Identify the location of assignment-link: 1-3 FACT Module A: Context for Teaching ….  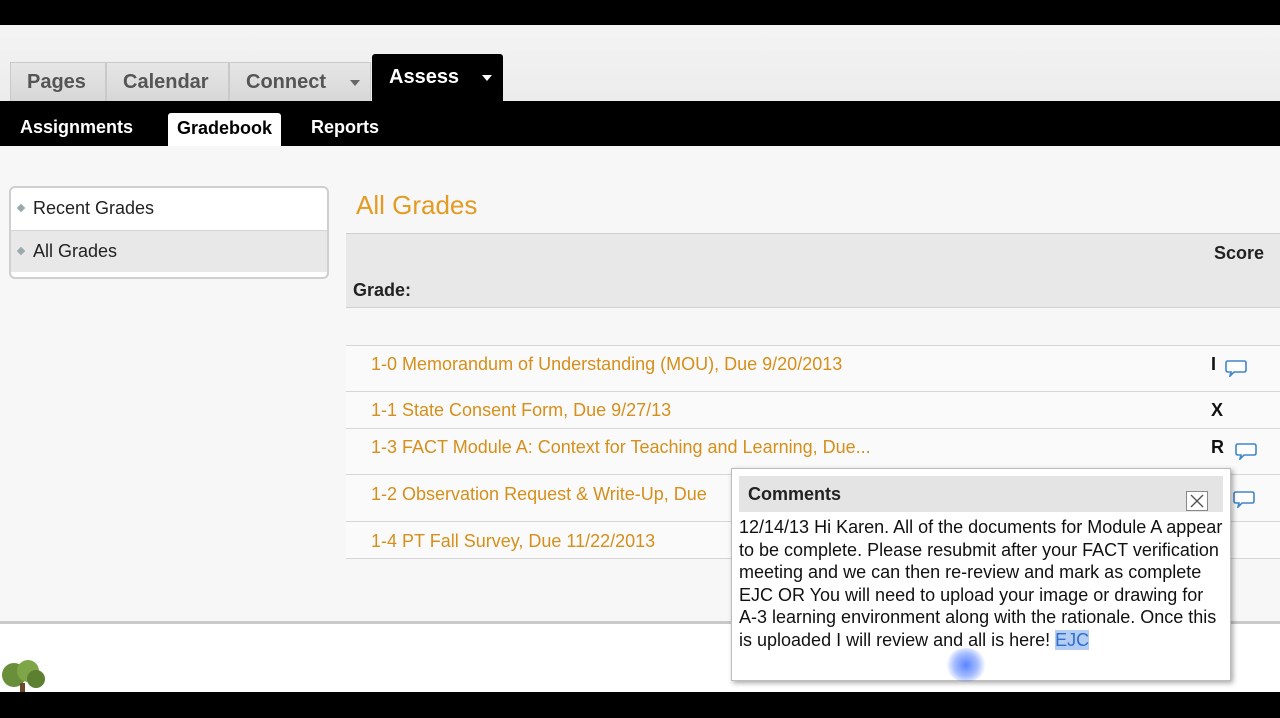
(621, 447).